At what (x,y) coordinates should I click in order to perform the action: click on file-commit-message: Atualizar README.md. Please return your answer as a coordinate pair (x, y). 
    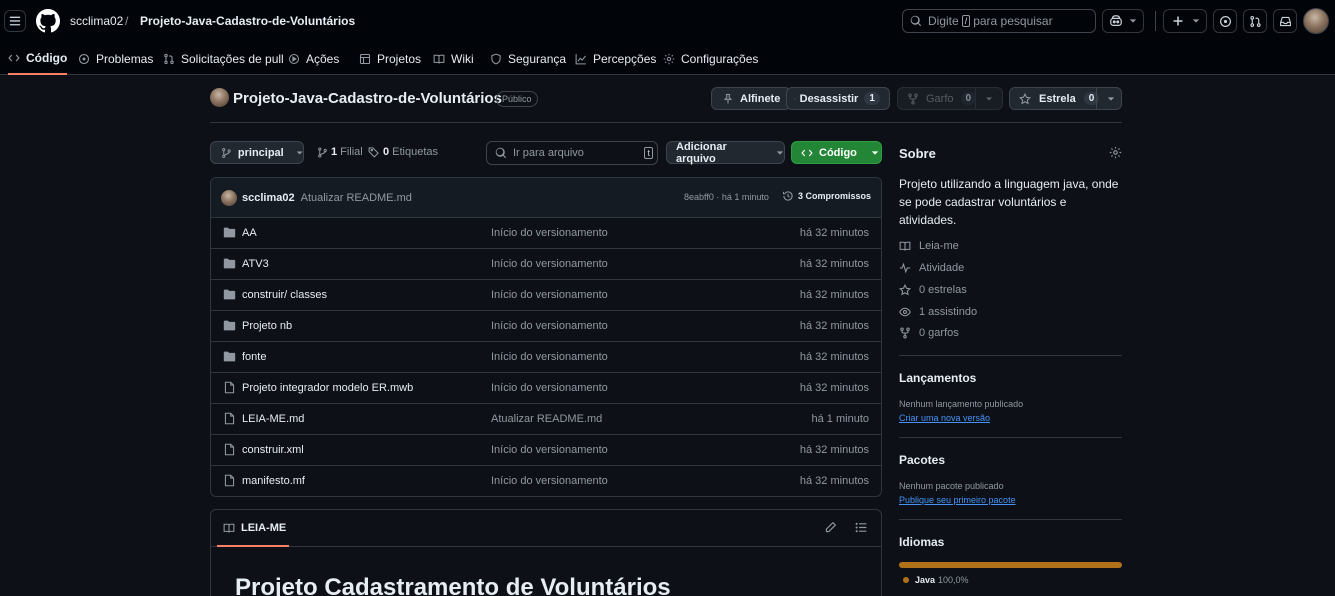
    Looking at the image, I should click on (546, 419).